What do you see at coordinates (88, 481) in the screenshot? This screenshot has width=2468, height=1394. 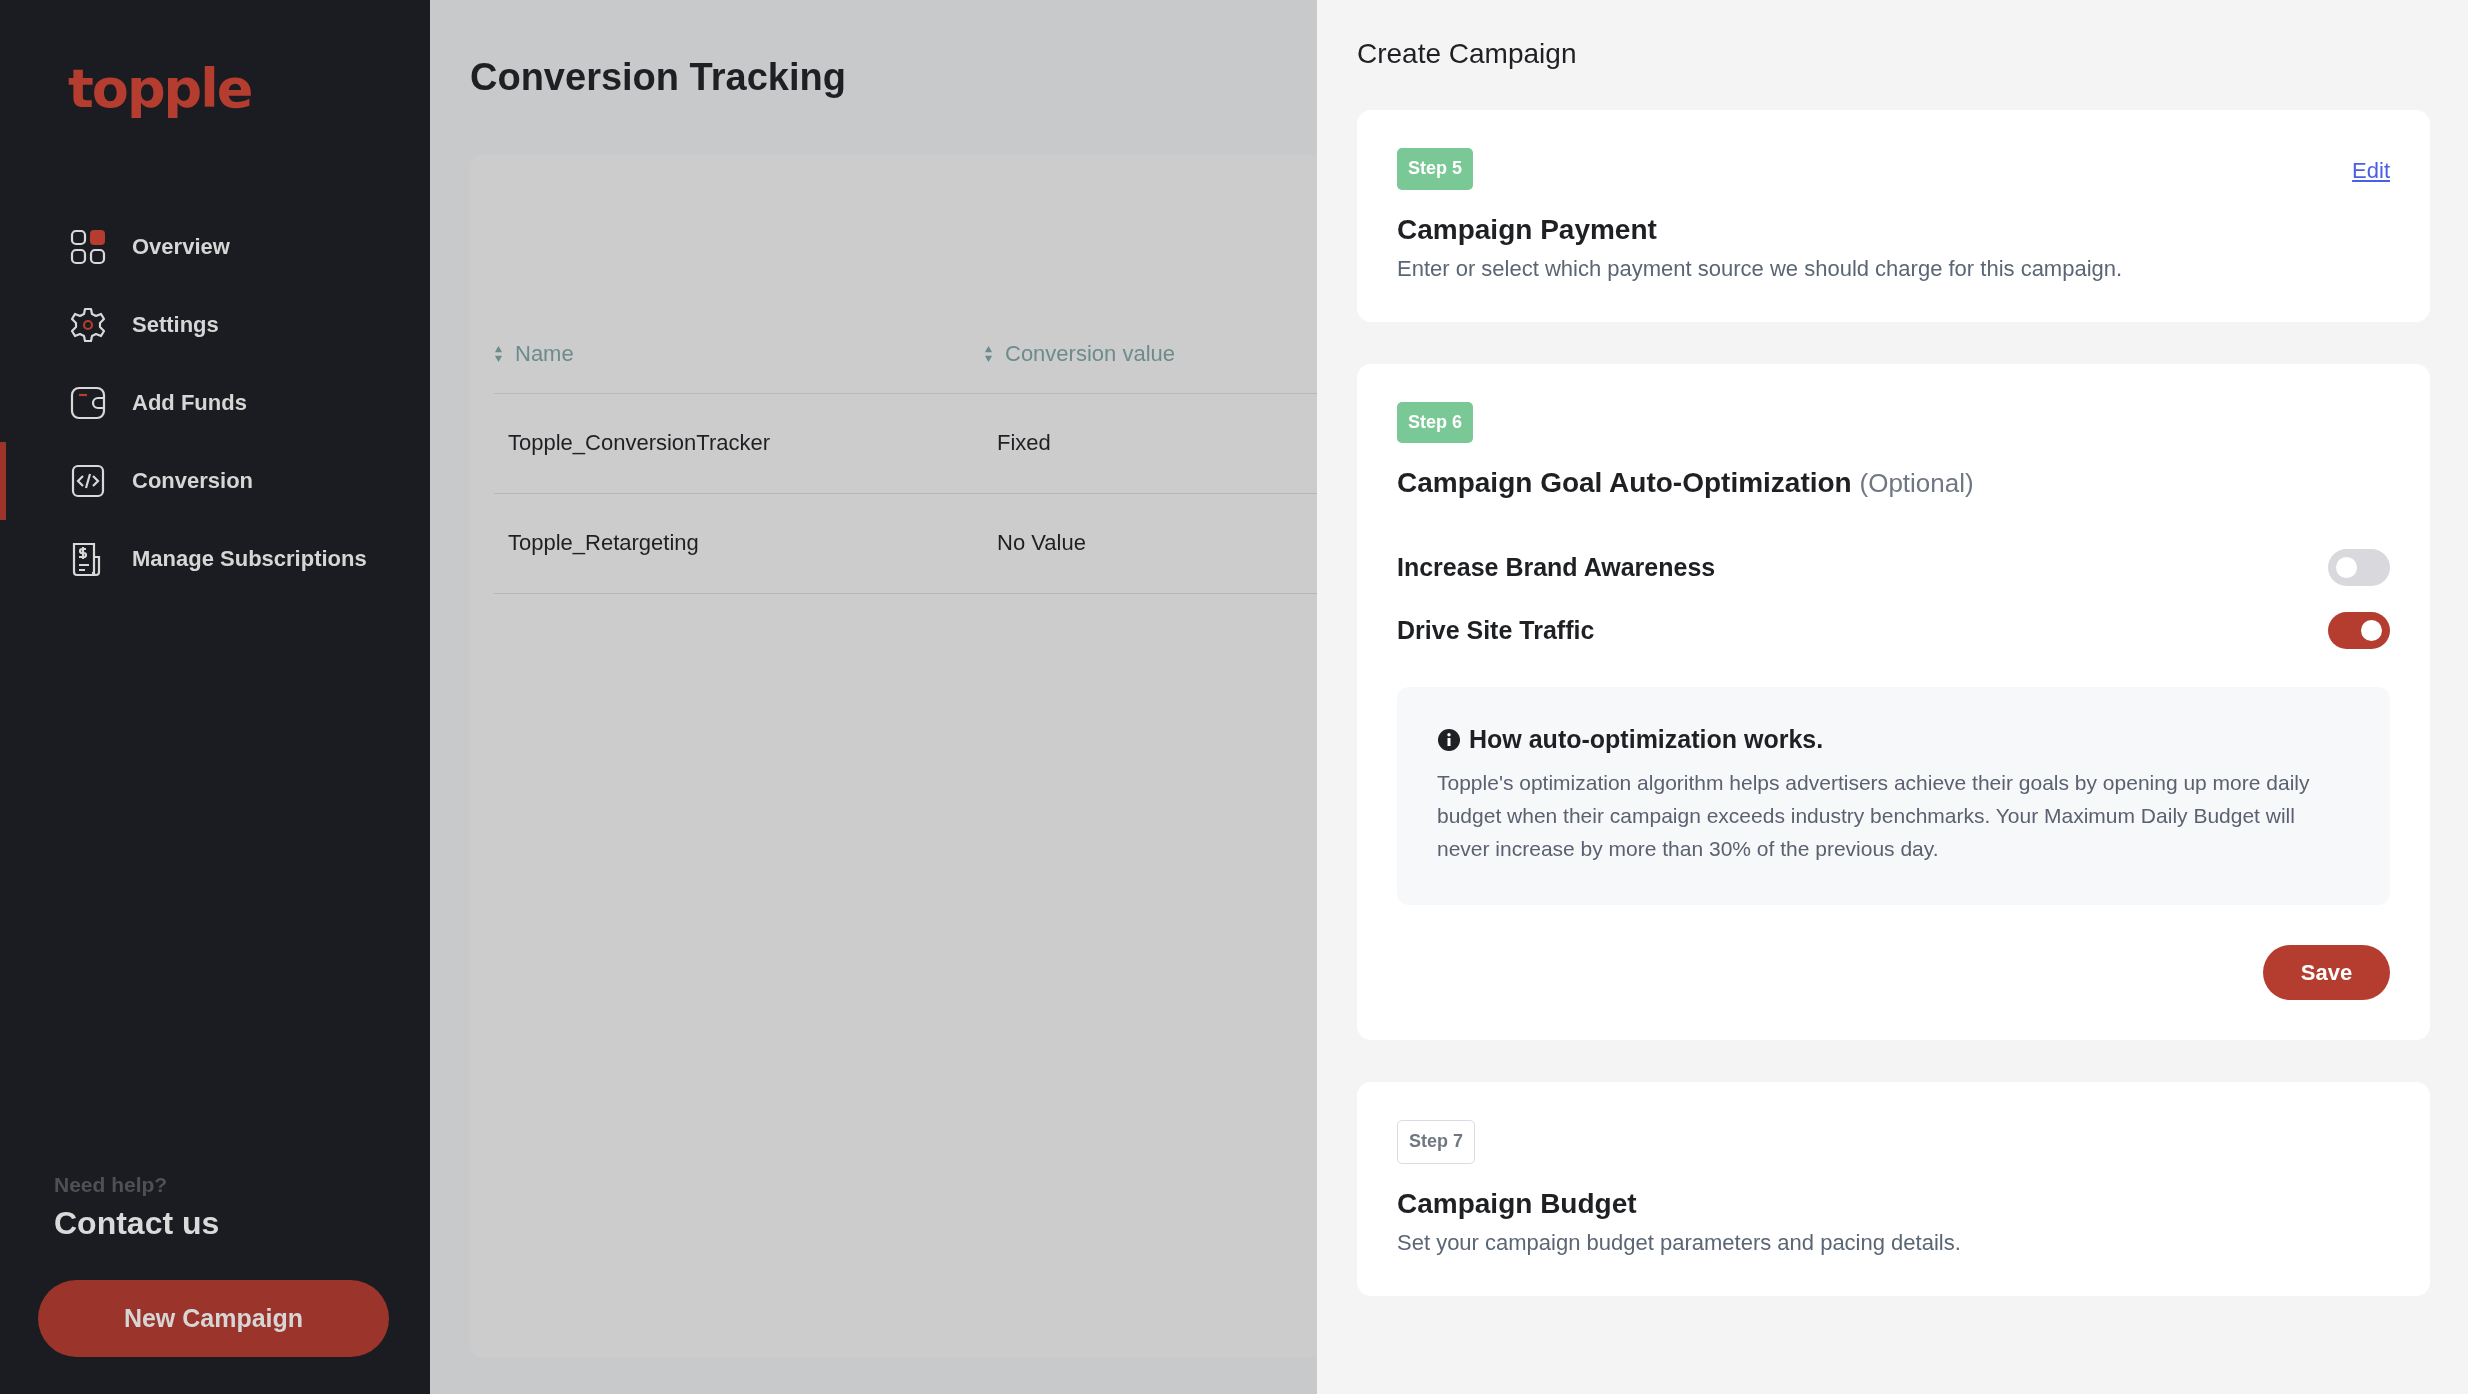 I see `code-icon` at bounding box center [88, 481].